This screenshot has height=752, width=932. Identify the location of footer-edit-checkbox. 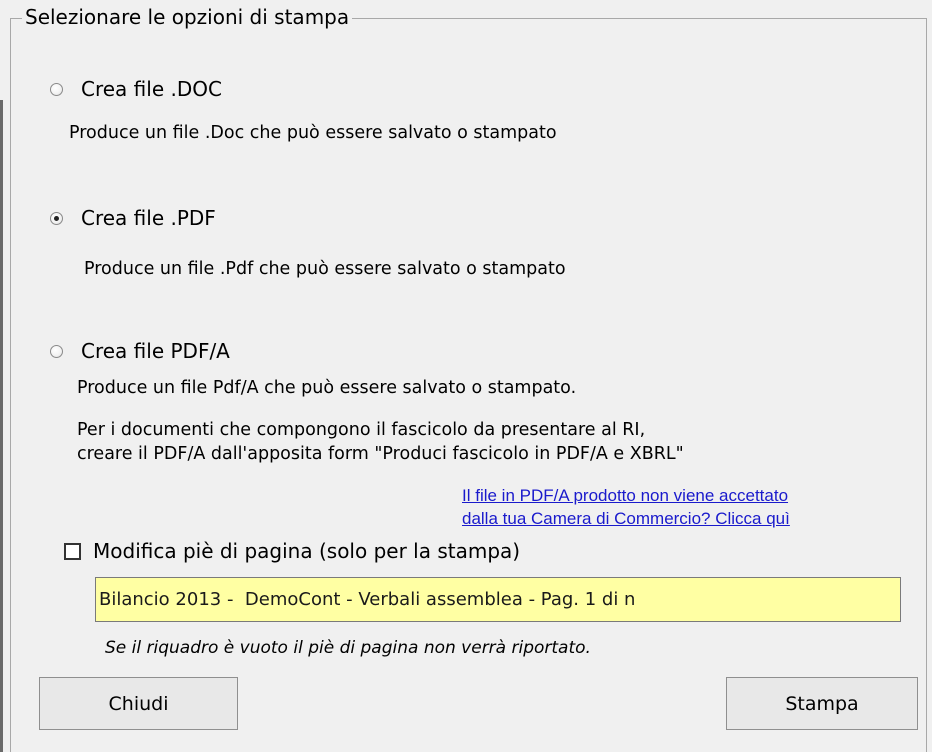
(72, 551).